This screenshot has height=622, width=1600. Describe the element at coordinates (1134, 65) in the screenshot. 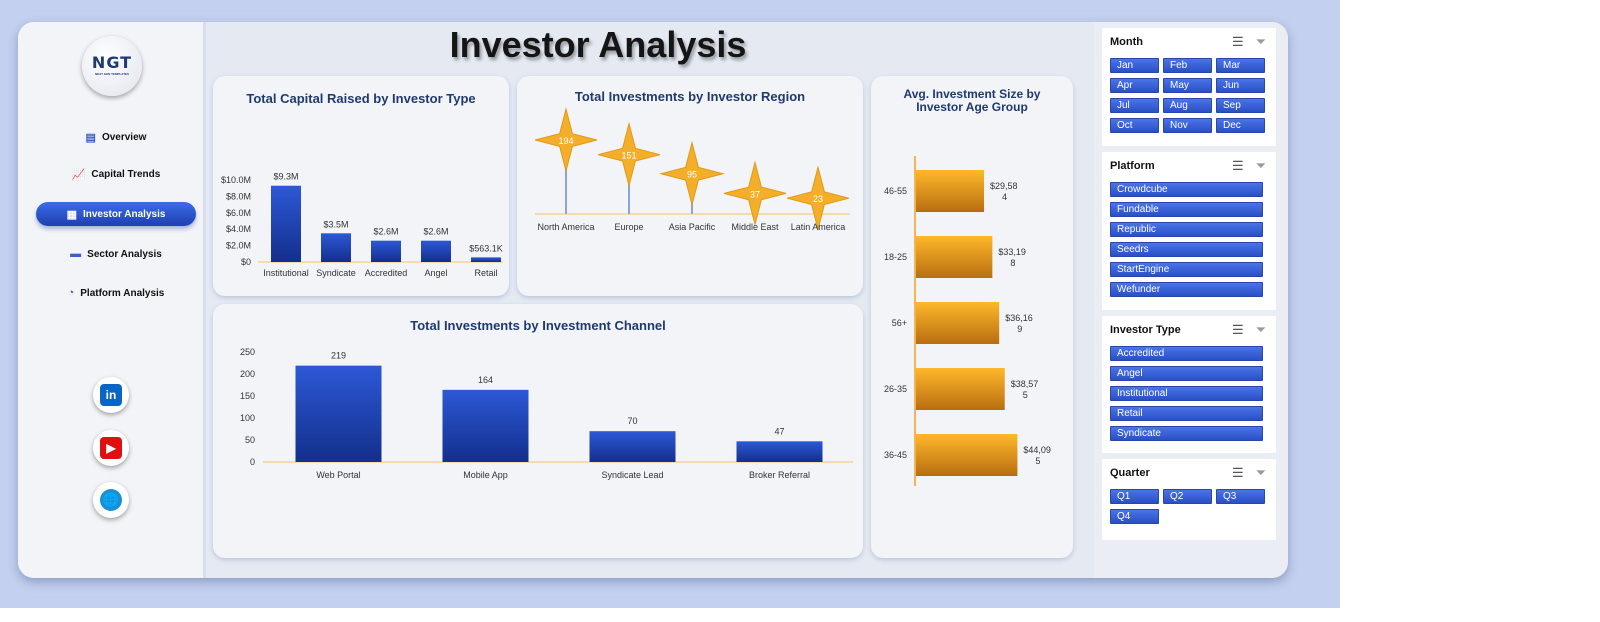

I see `slicer-option: Jan` at that location.